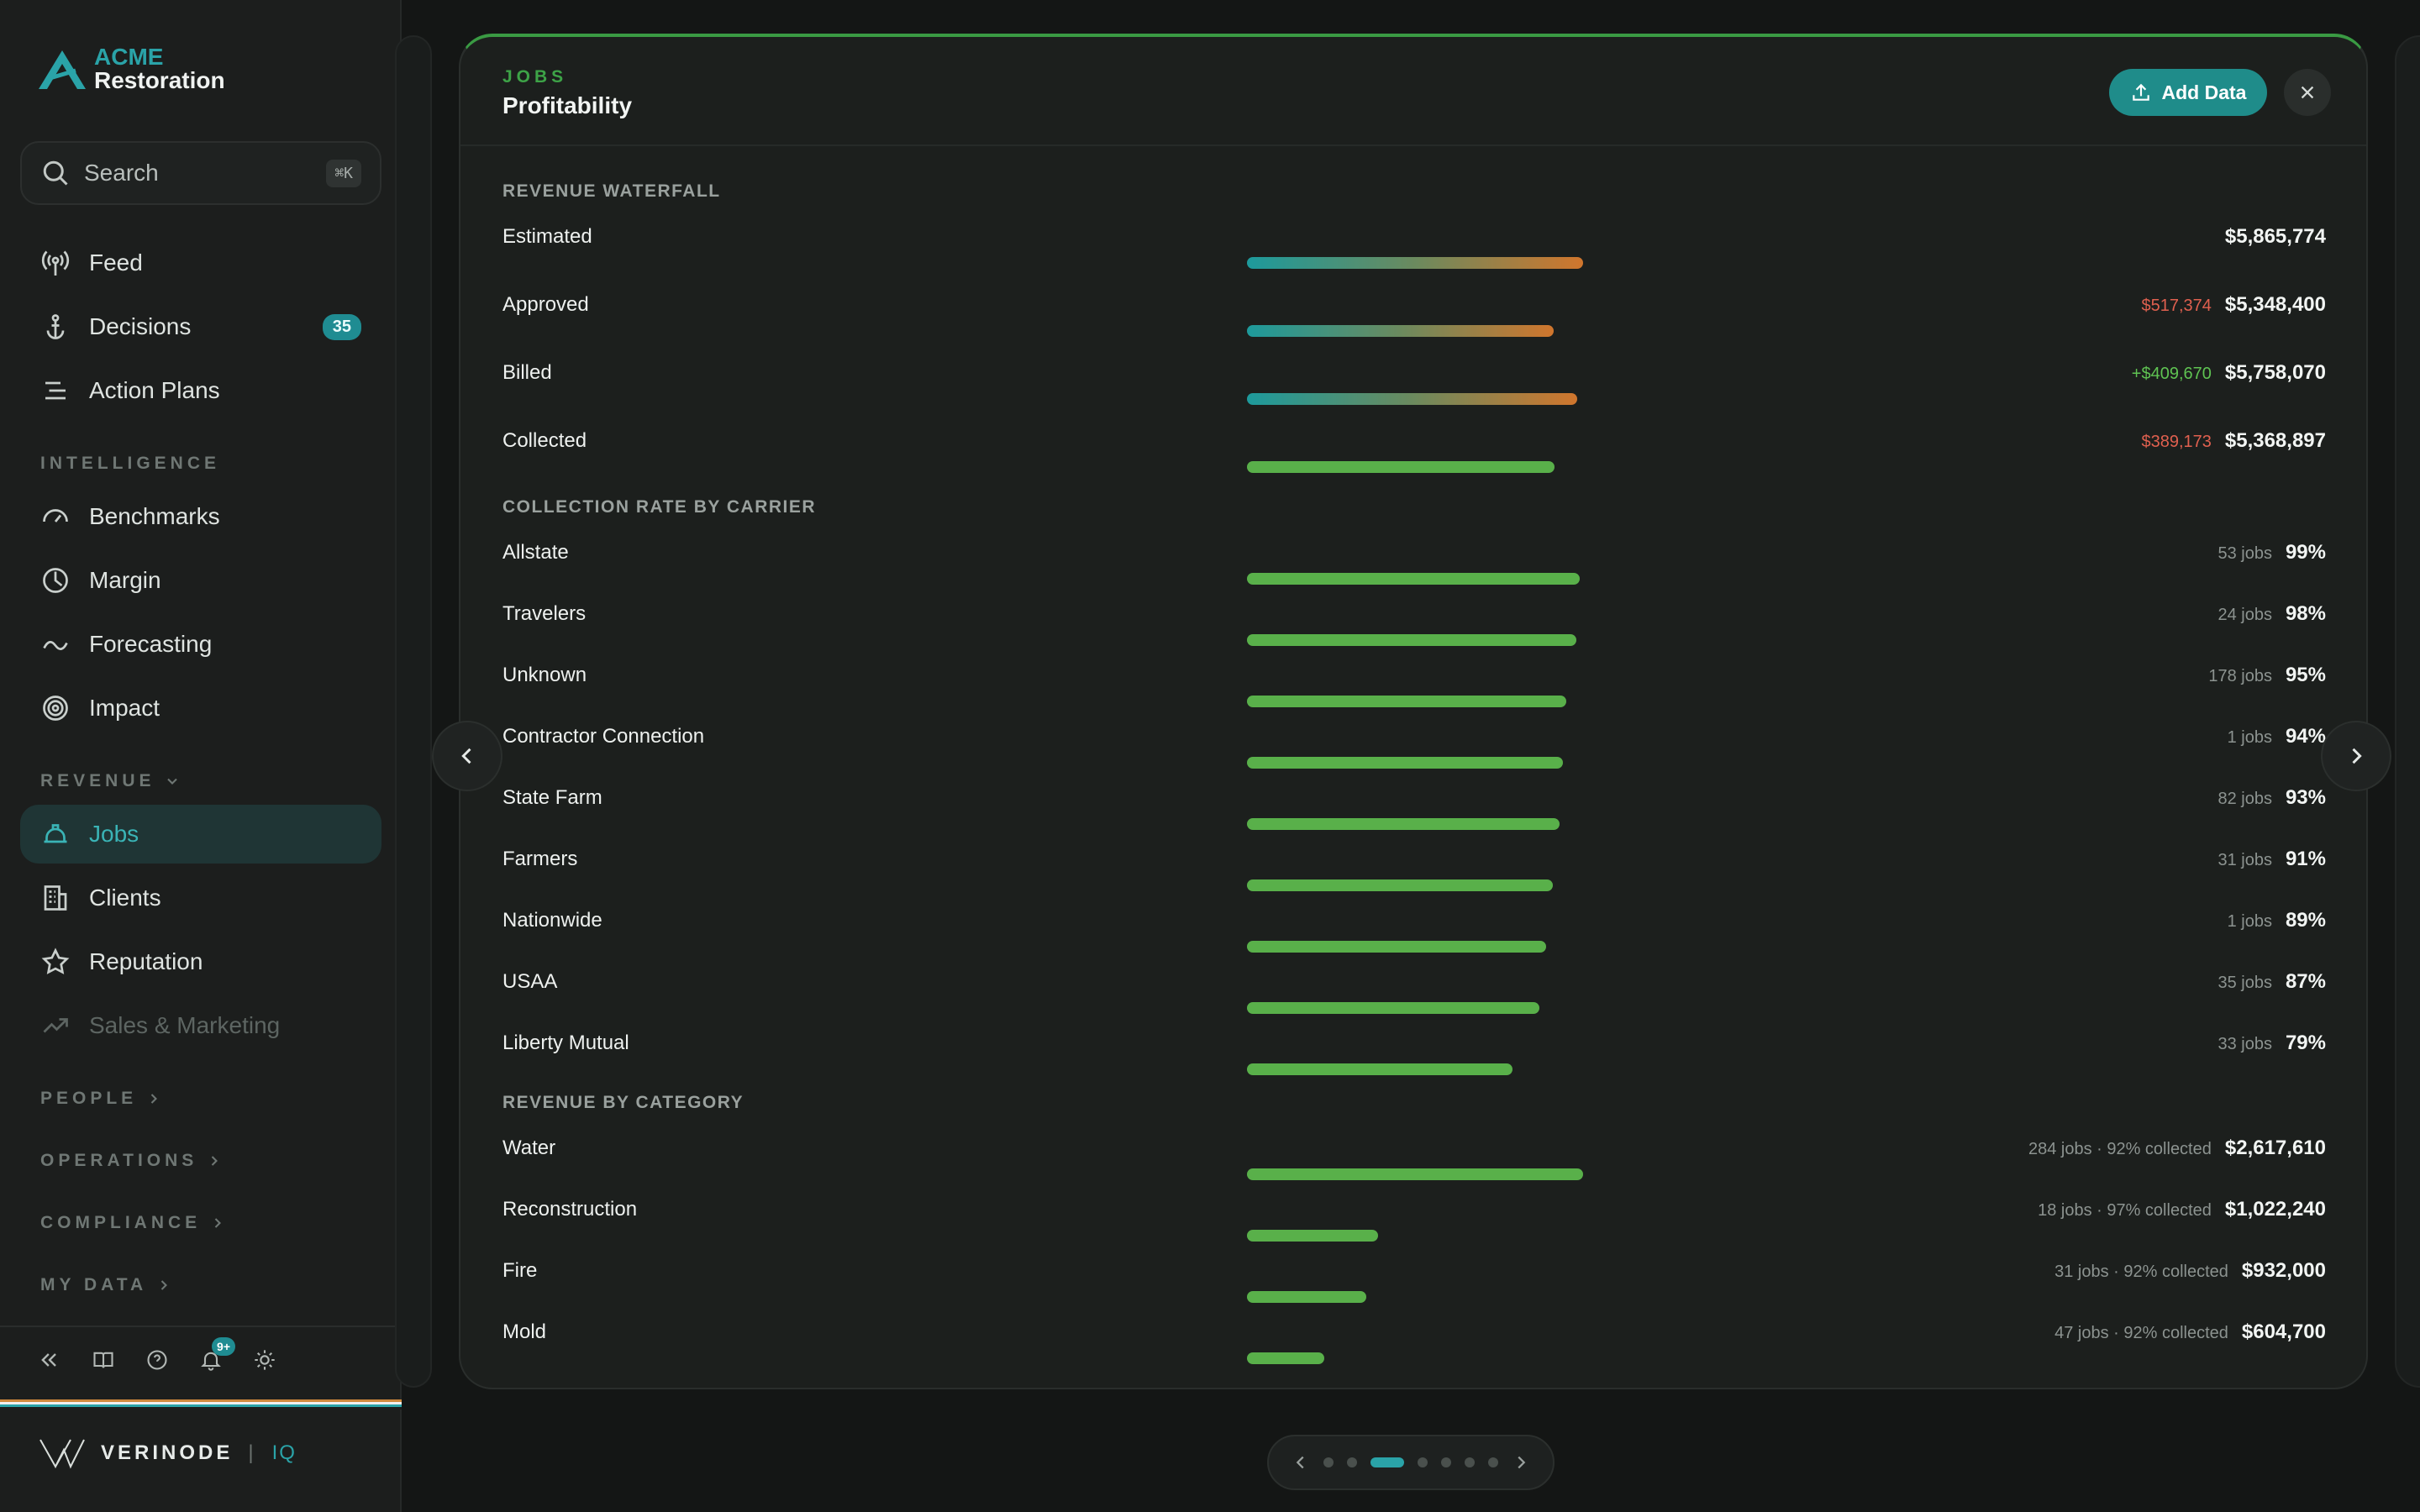 The width and height of the screenshot is (2420, 1512). I want to click on row-meta: 24 jobs, so click(2244, 615).